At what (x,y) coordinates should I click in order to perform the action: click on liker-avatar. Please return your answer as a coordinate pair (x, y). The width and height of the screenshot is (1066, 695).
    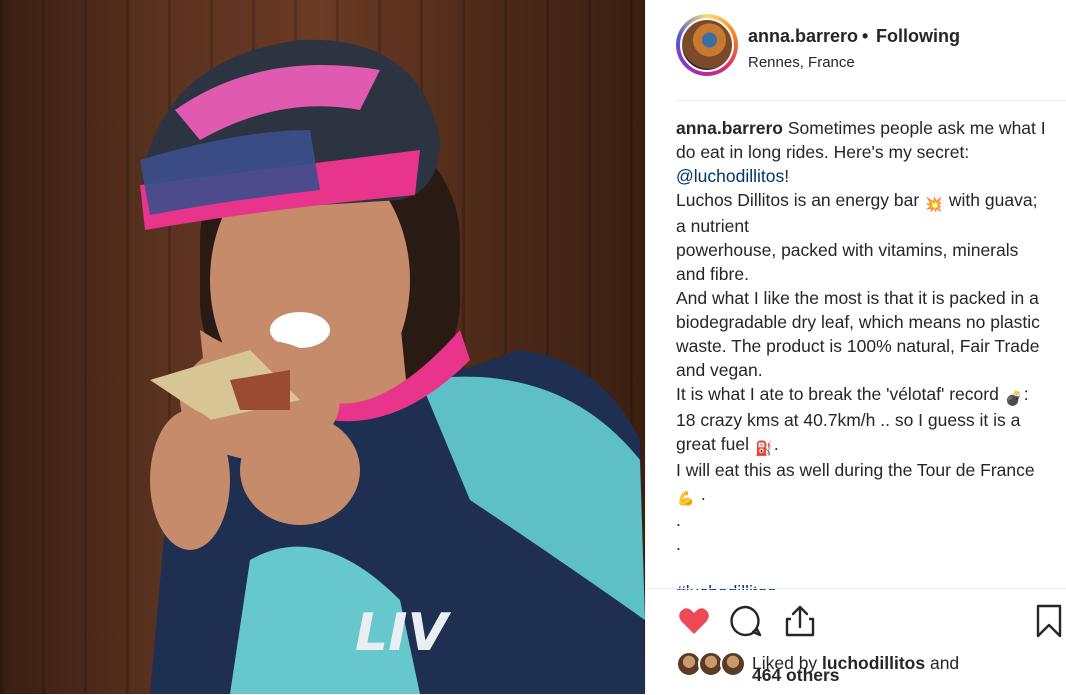
    Looking at the image, I should click on (733, 664).